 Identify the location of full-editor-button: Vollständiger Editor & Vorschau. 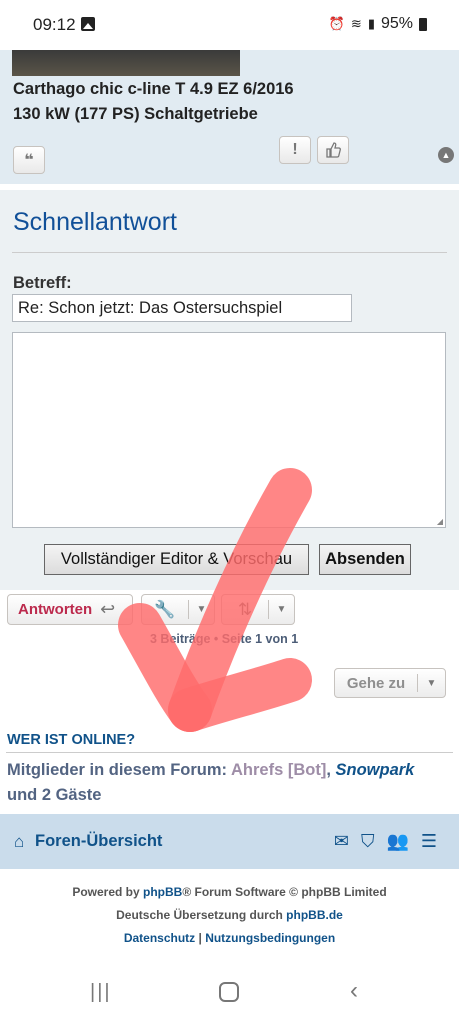
(176, 559).